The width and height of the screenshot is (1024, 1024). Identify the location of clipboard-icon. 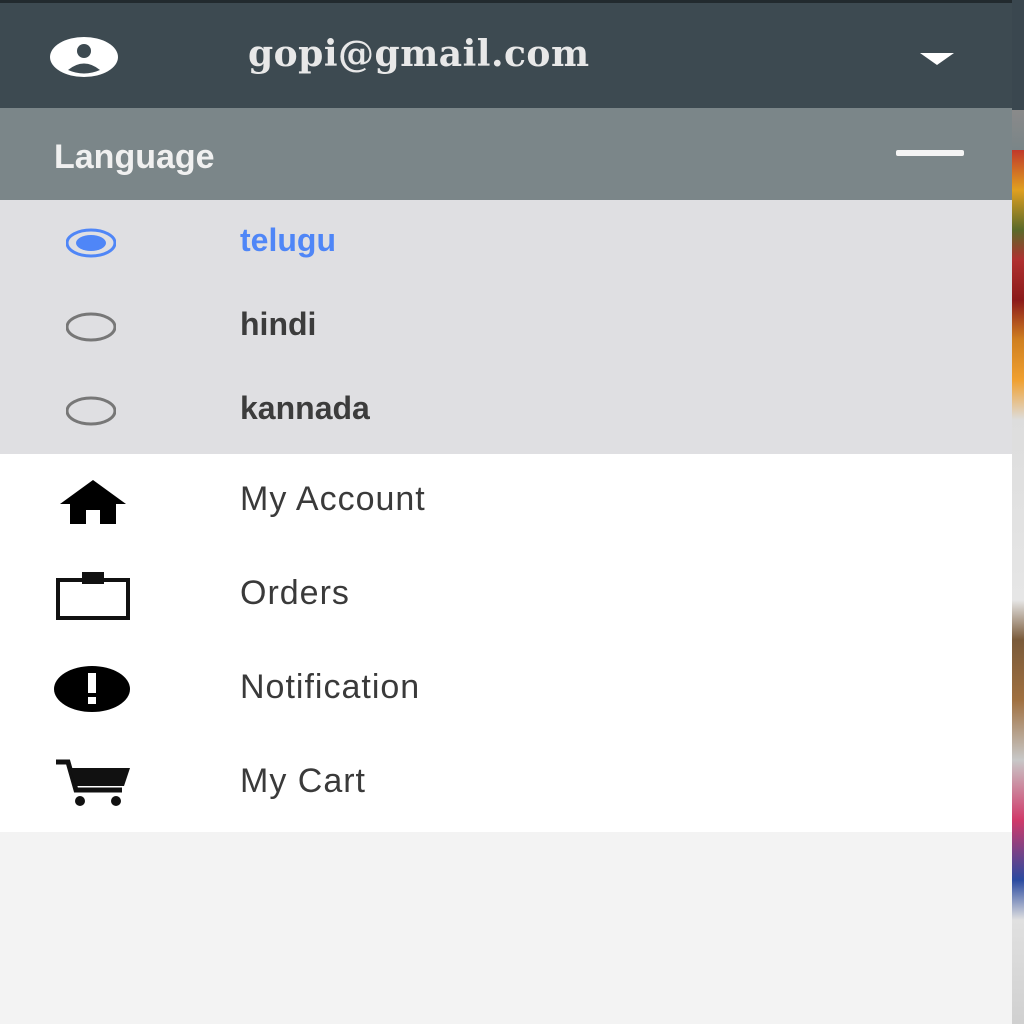
(93, 596).